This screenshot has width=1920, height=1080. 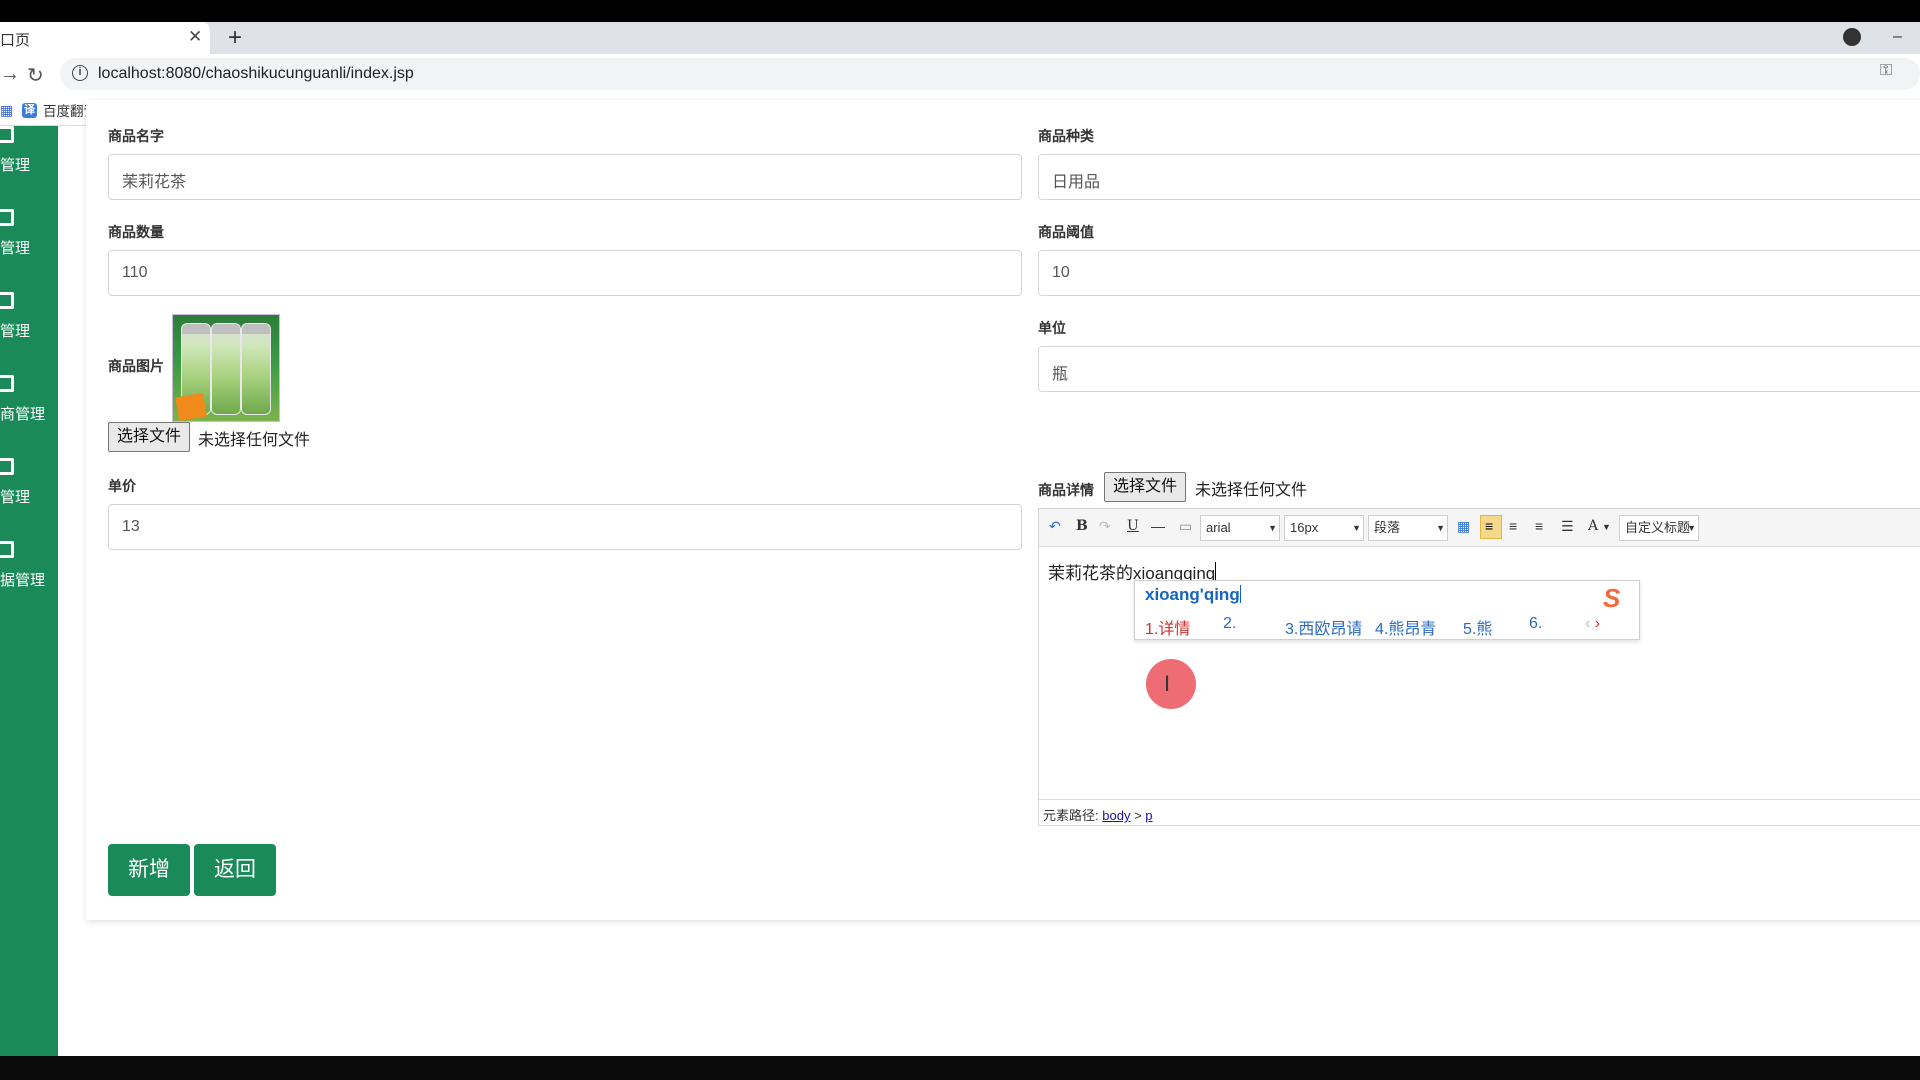 I want to click on bold-icon: B, so click(x=1082, y=526).